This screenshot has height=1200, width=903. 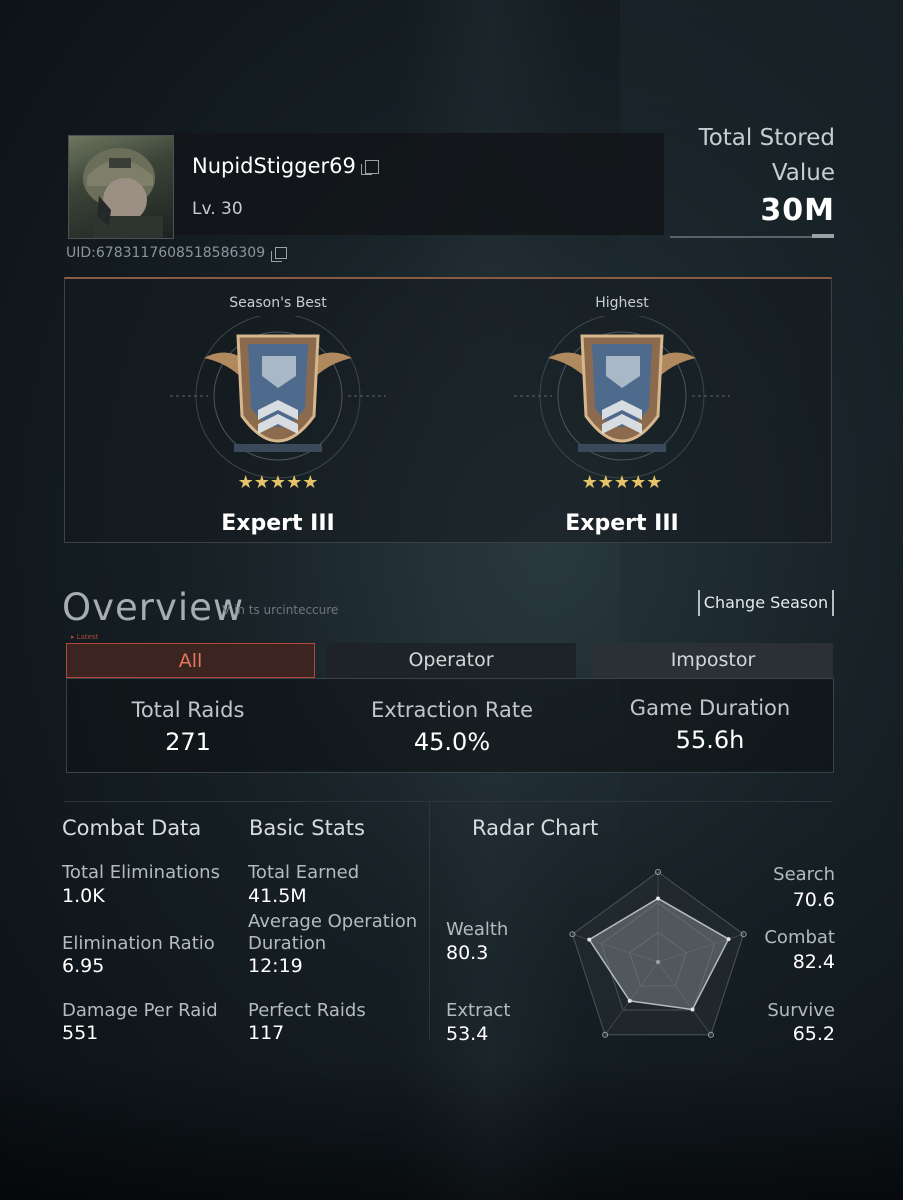 I want to click on total-stored-value: 30M, so click(x=797, y=210).